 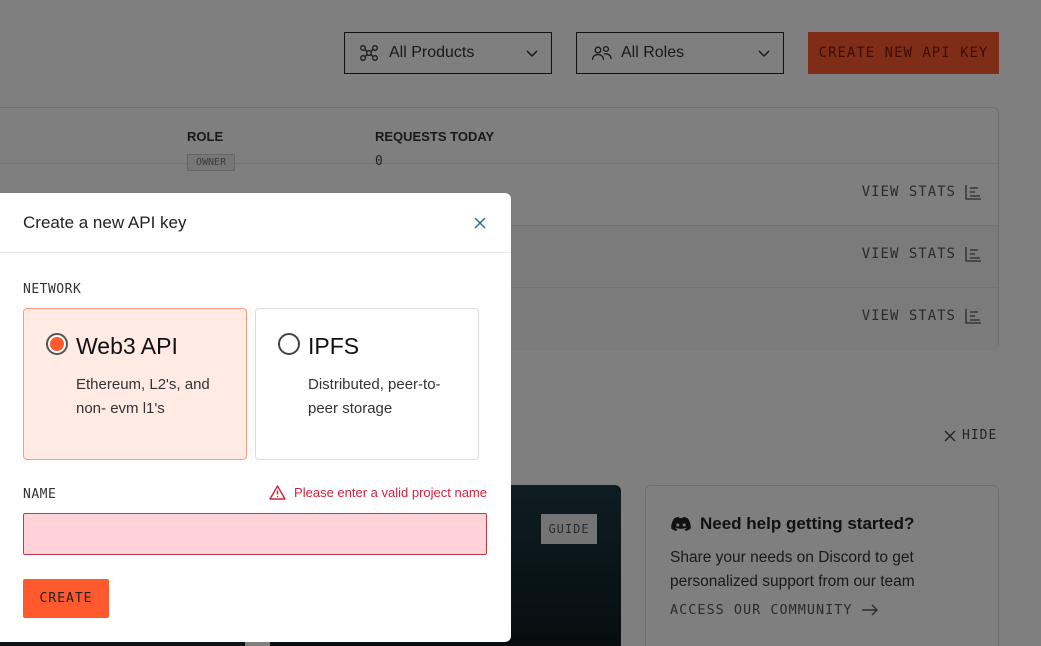 I want to click on modal-title: Create a new API key, so click(x=105, y=222).